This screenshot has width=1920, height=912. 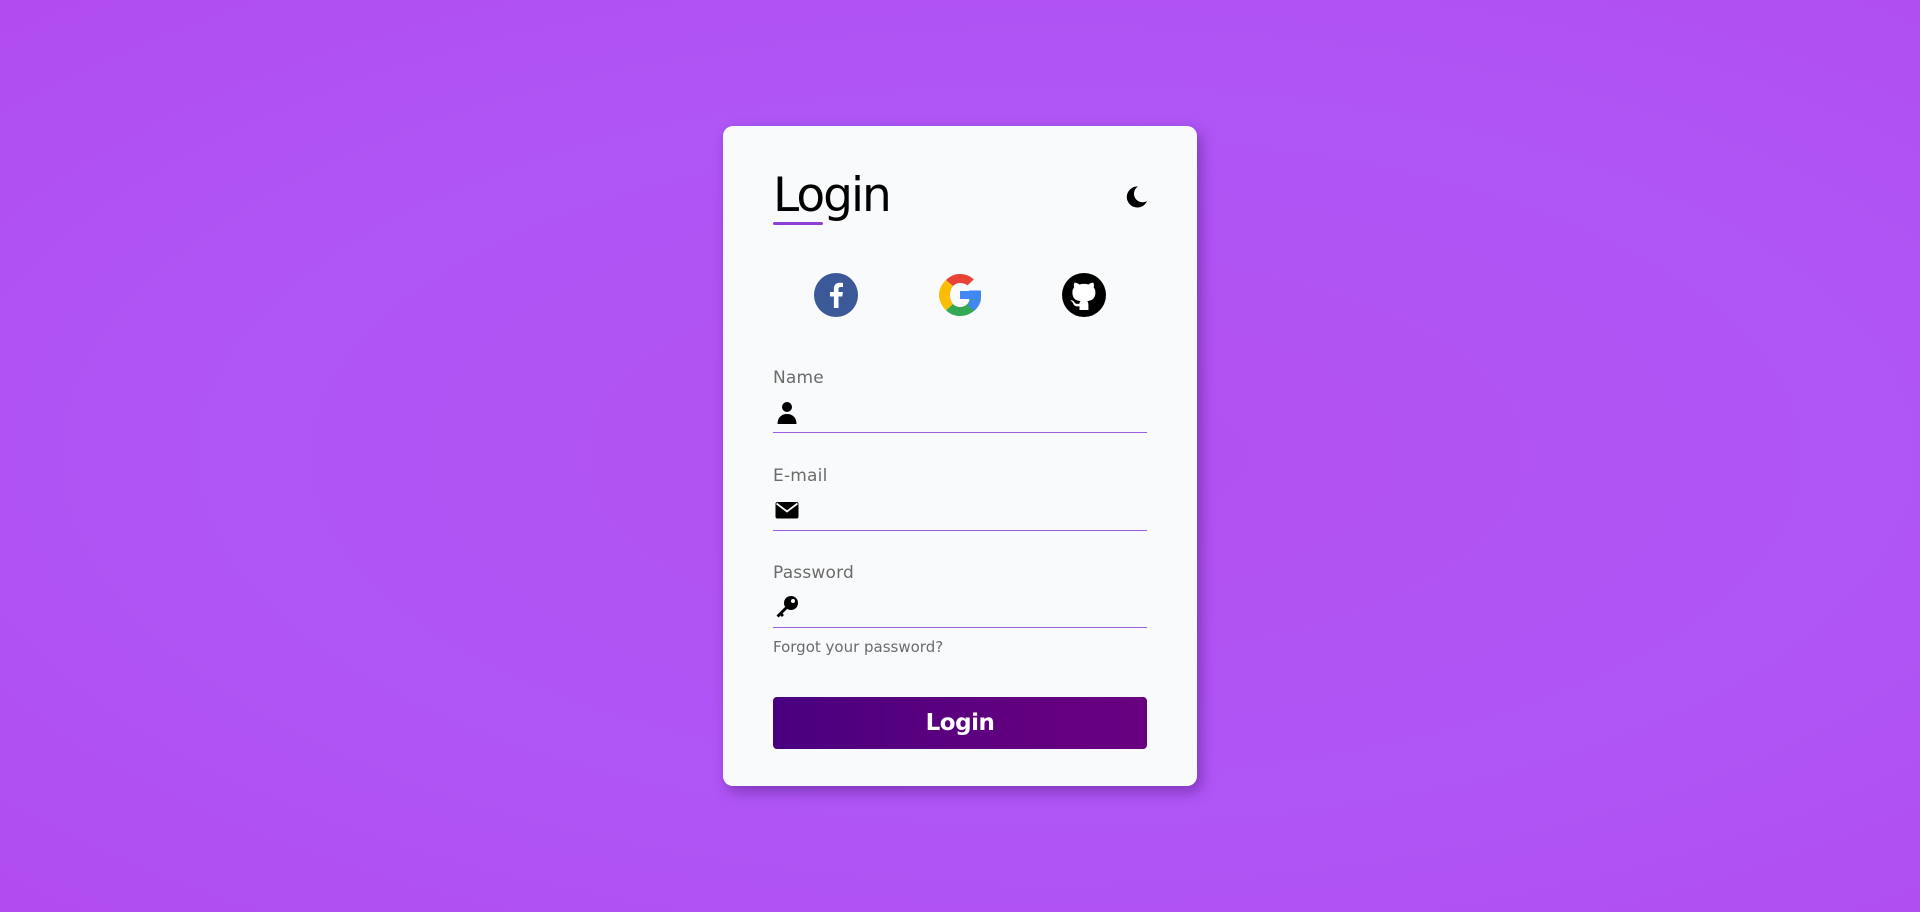 I want to click on password-field: Password, so click(x=961, y=595).